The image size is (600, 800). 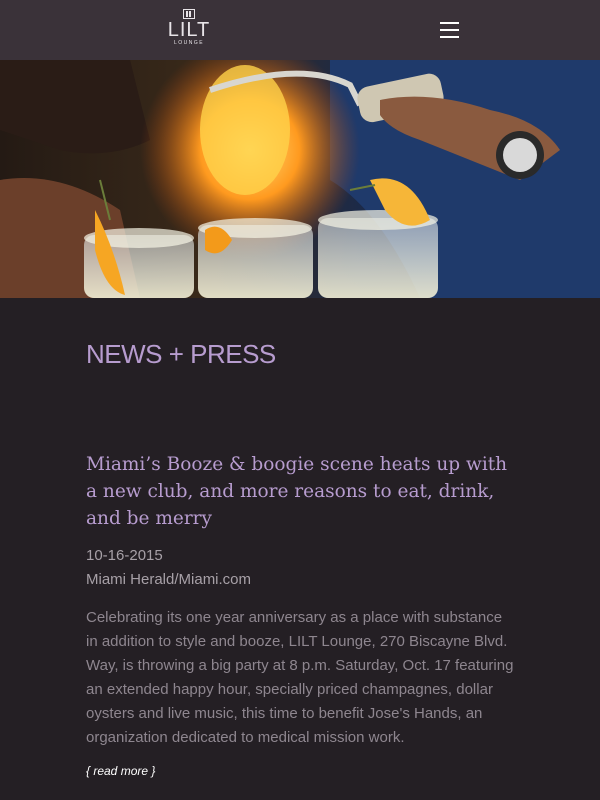 I want to click on site-header: LILT LOUNGE, so click(x=300, y=30).